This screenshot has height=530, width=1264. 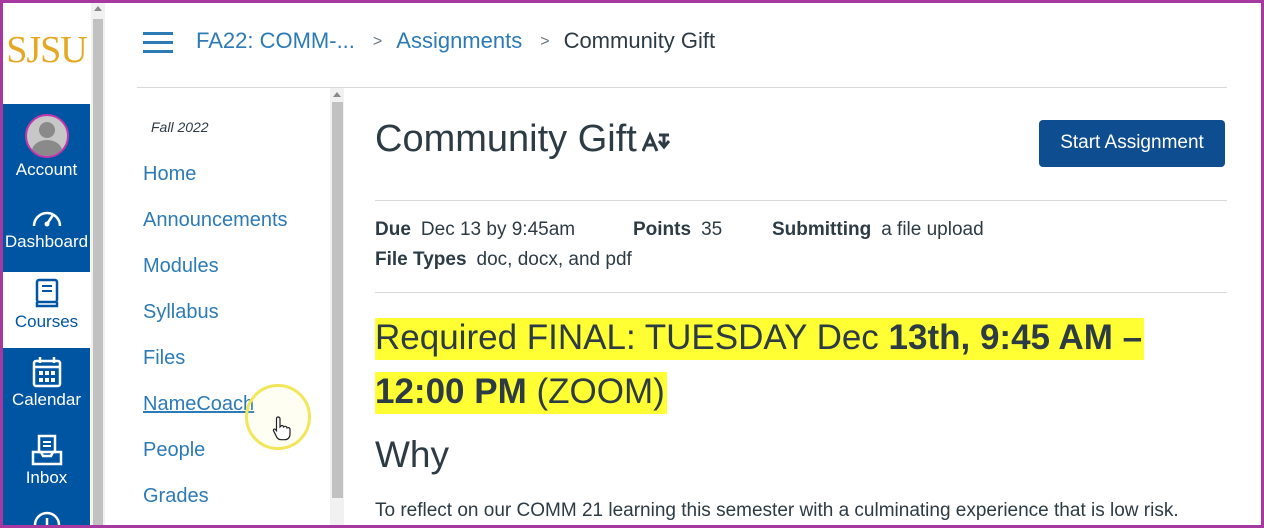 I want to click on file-types-detail: File Types doc, docx, and pdf, so click(x=503, y=260).